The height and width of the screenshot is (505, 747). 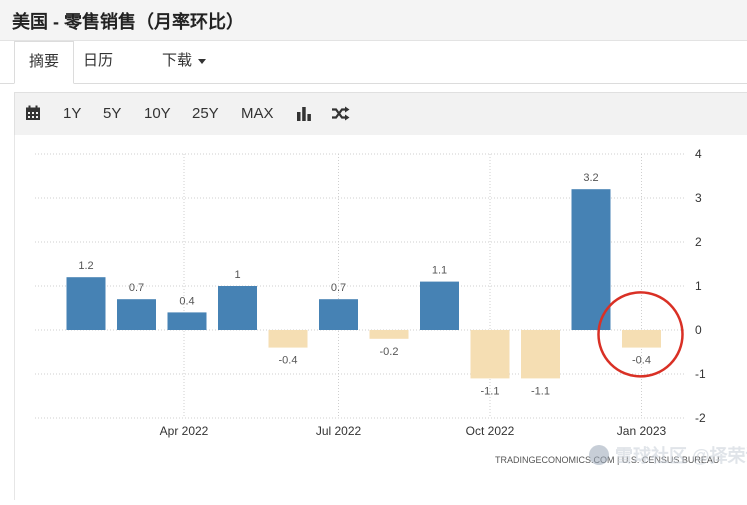 What do you see at coordinates (128, 22) in the screenshot?
I see `page-title: 美国 - 零售销售（月率环比）` at bounding box center [128, 22].